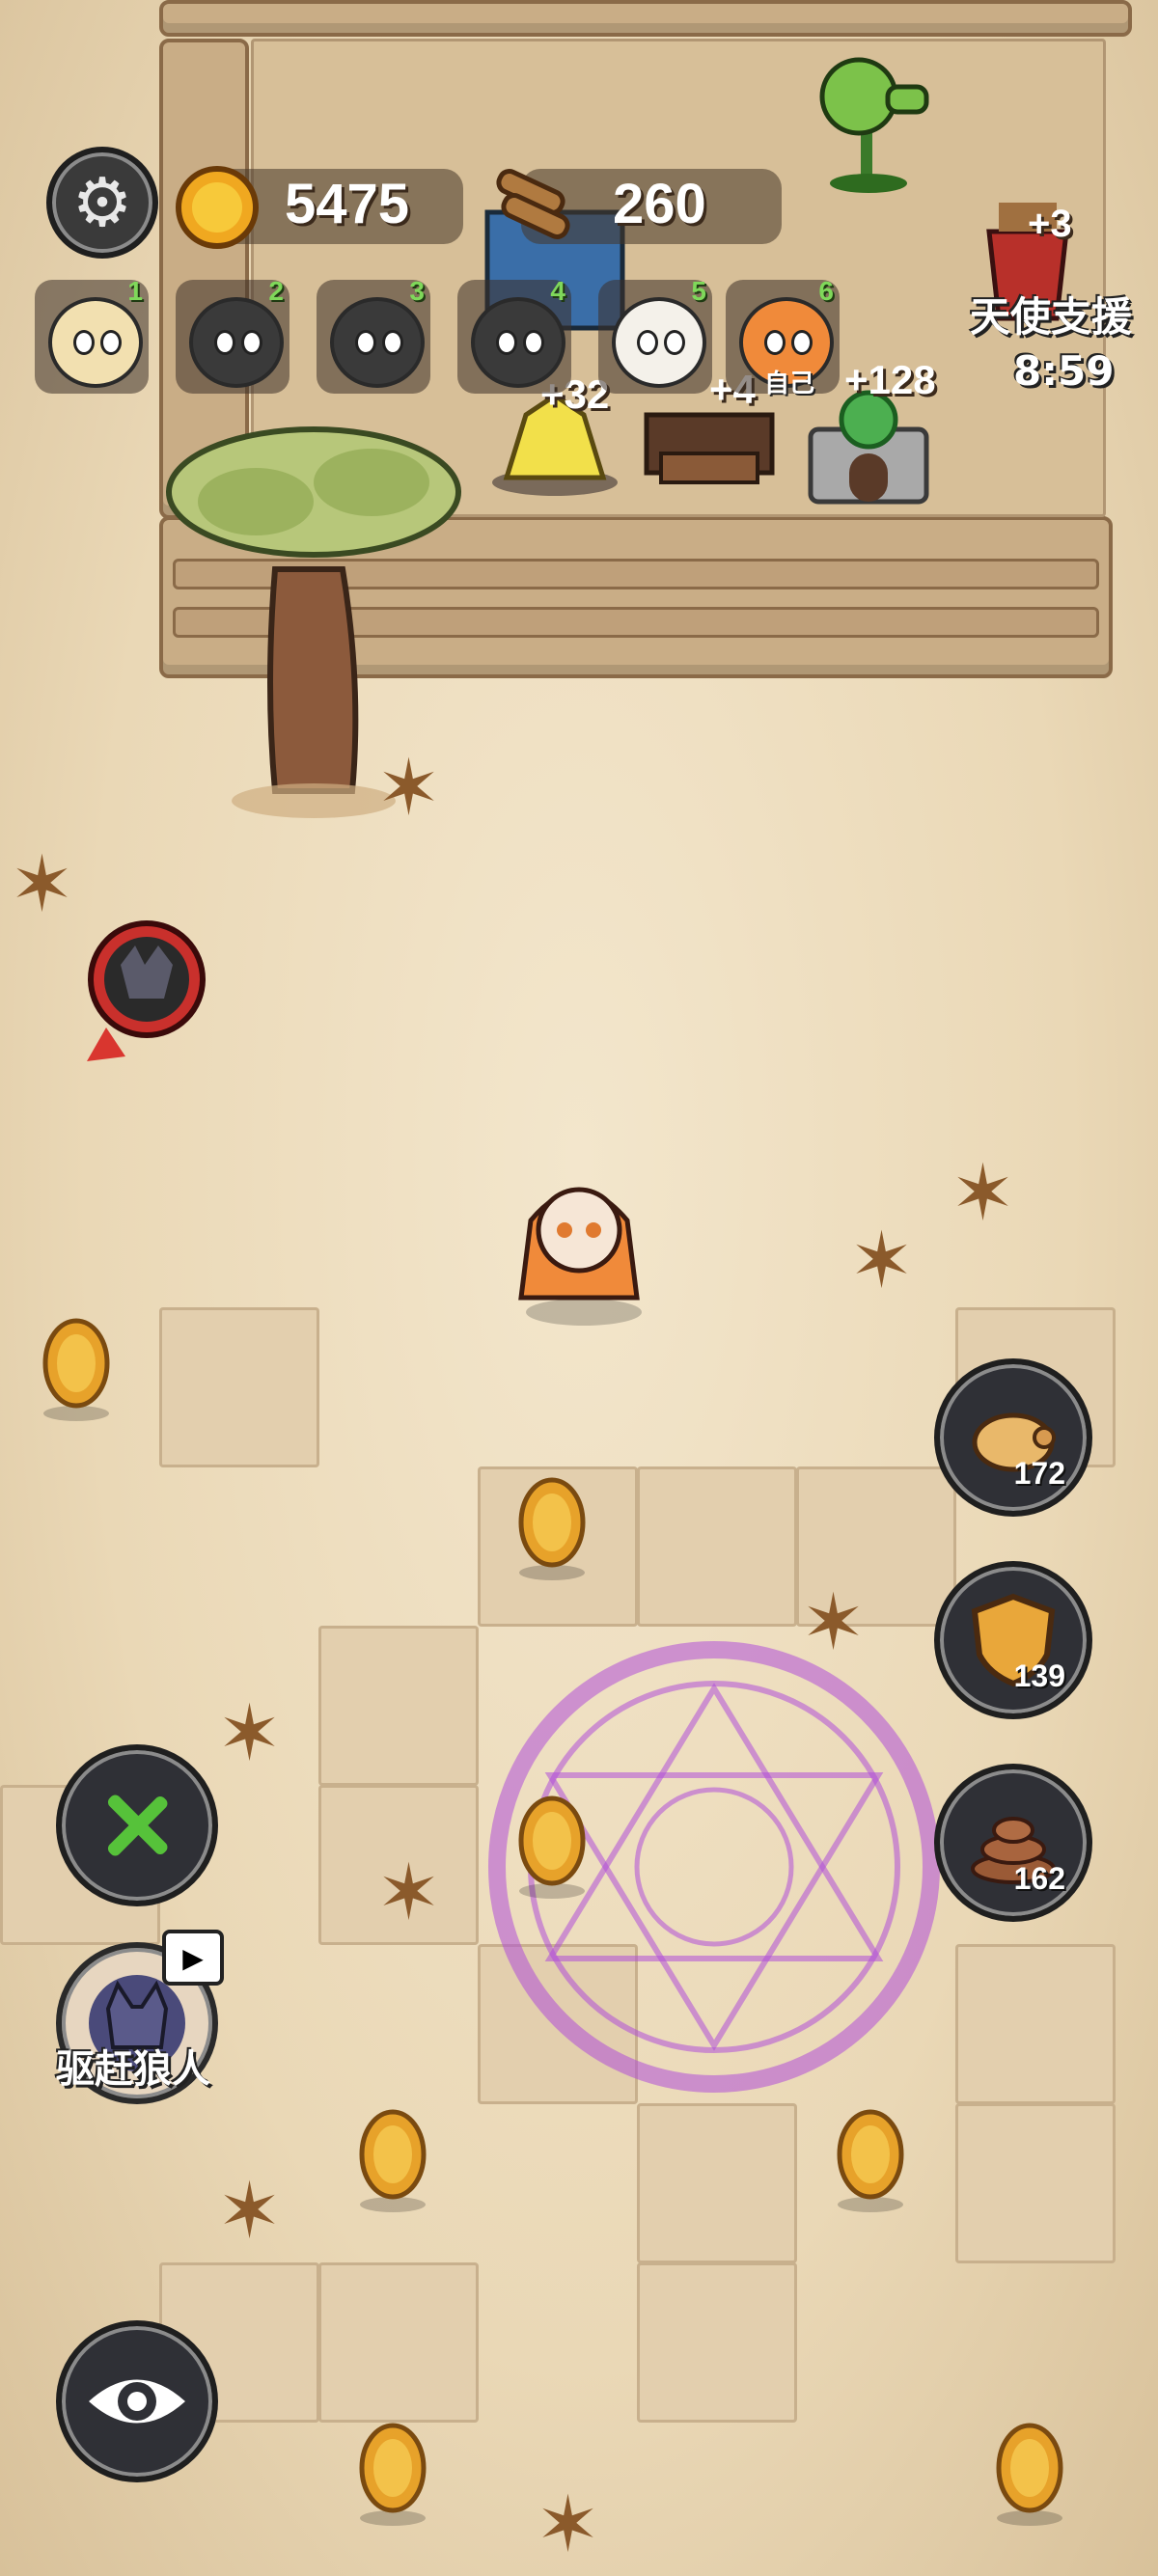 The height and width of the screenshot is (2576, 1158). I want to click on player-rank: 2, so click(276, 291).